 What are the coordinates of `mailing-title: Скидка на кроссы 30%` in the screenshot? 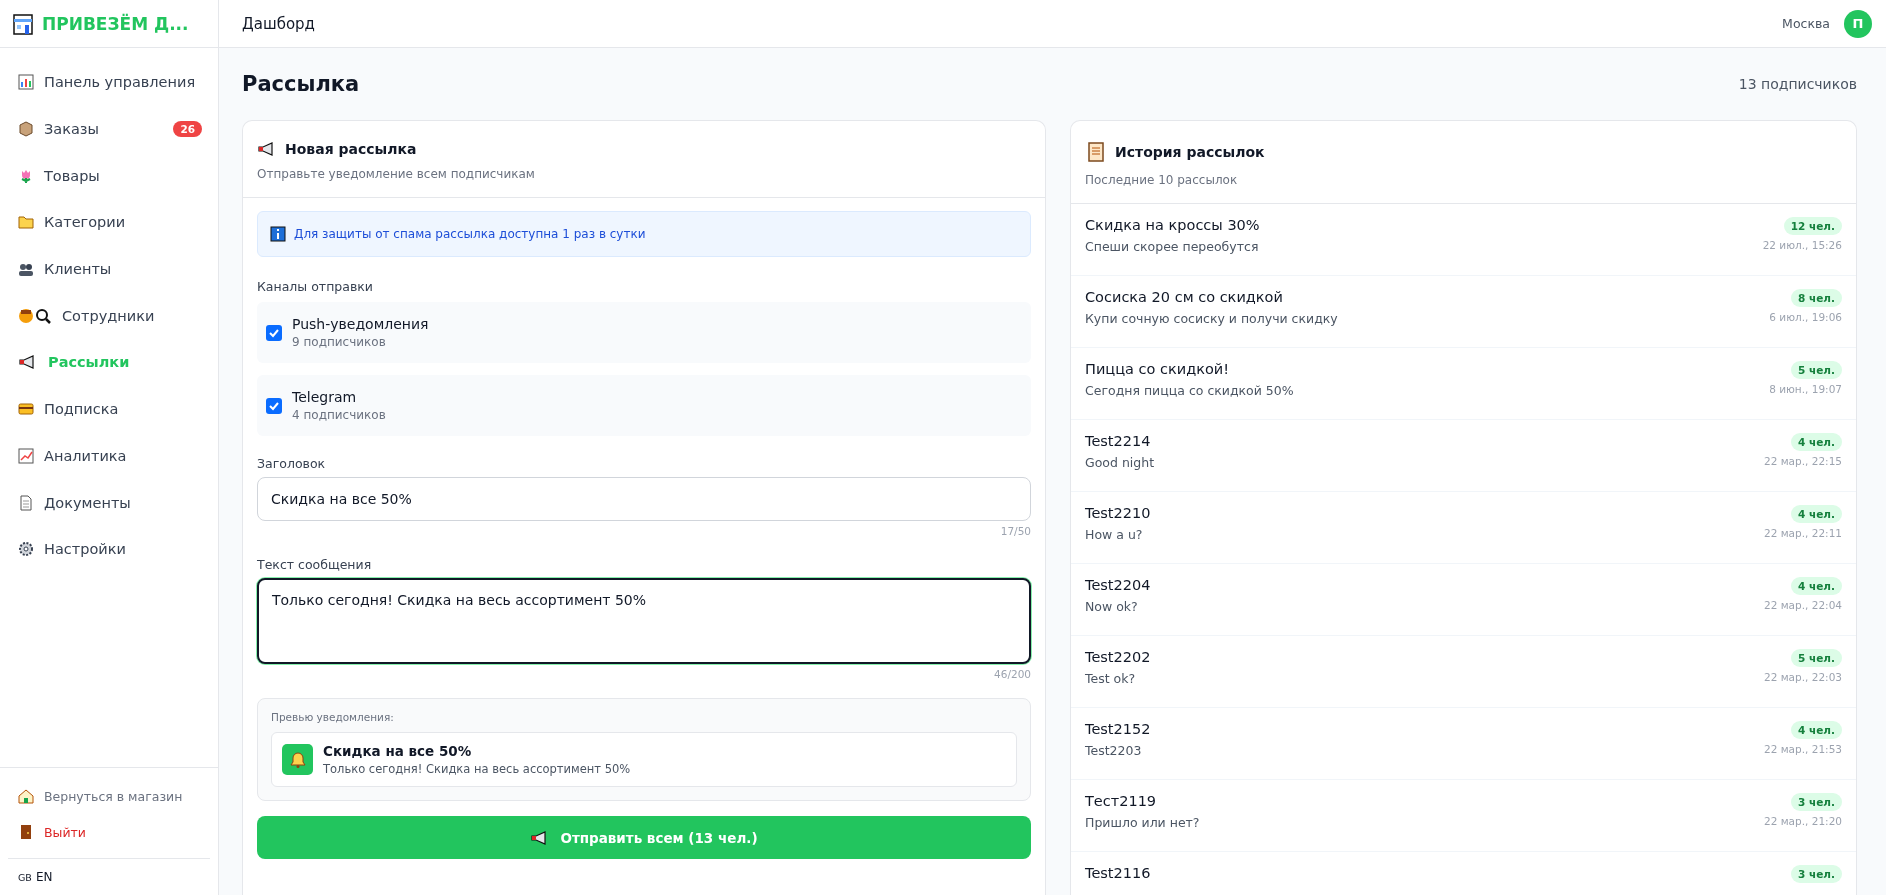 It's located at (1172, 225).